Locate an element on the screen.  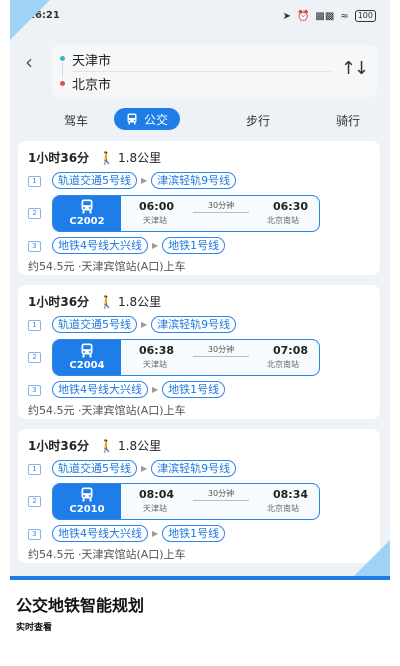
arrival-time: 08:34 is located at coordinates (291, 494).